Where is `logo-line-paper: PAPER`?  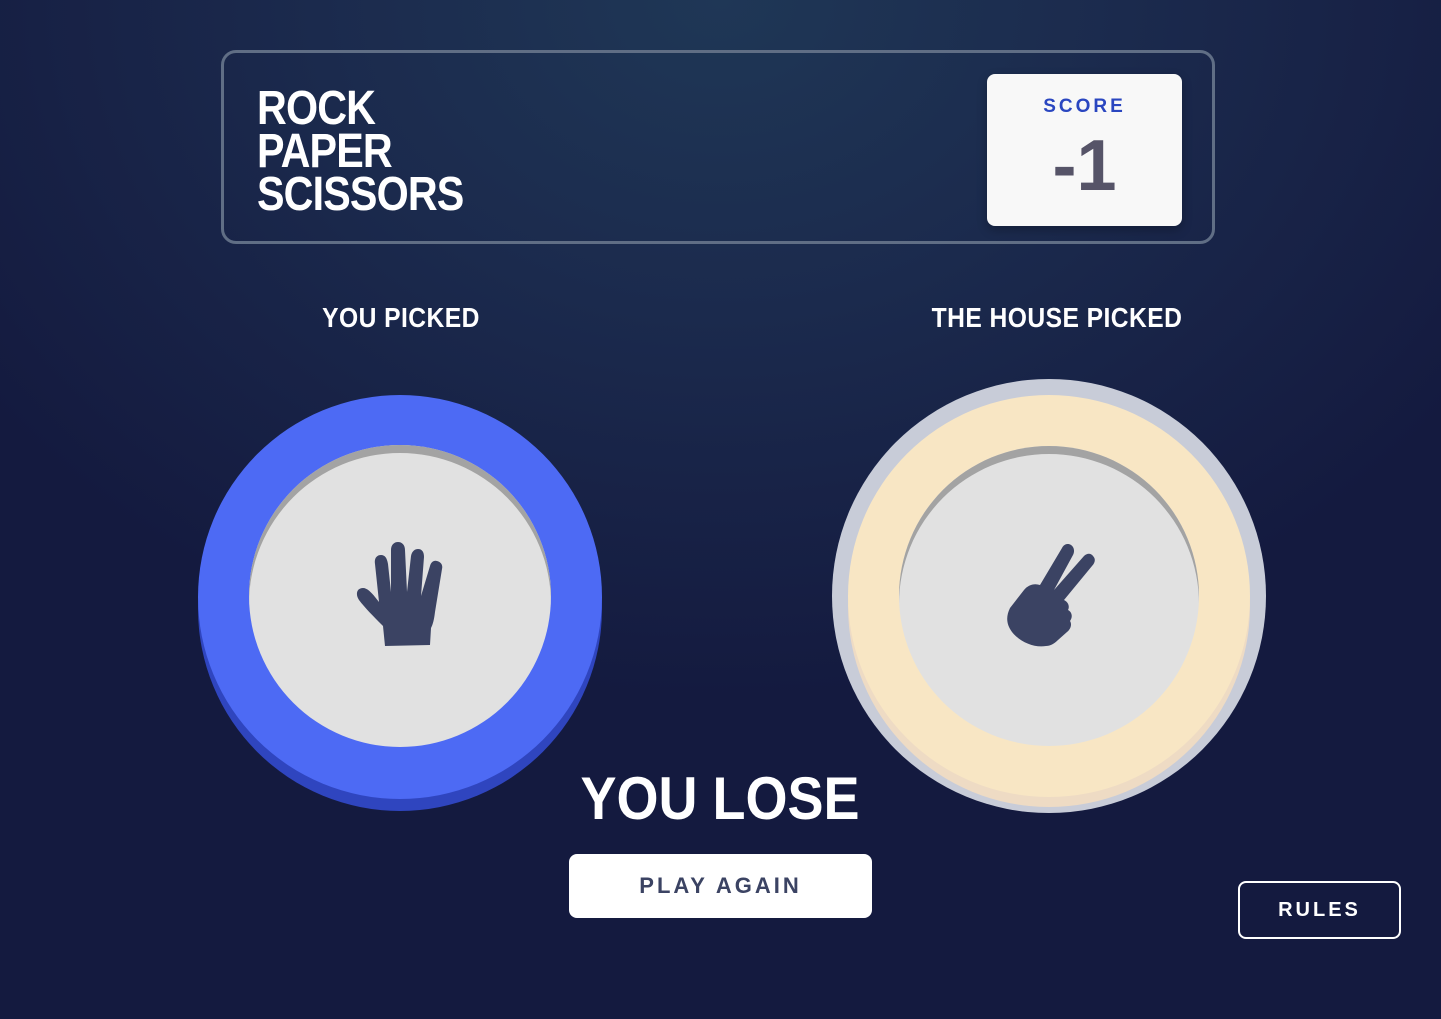 logo-line-paper: PAPER is located at coordinates (325, 151).